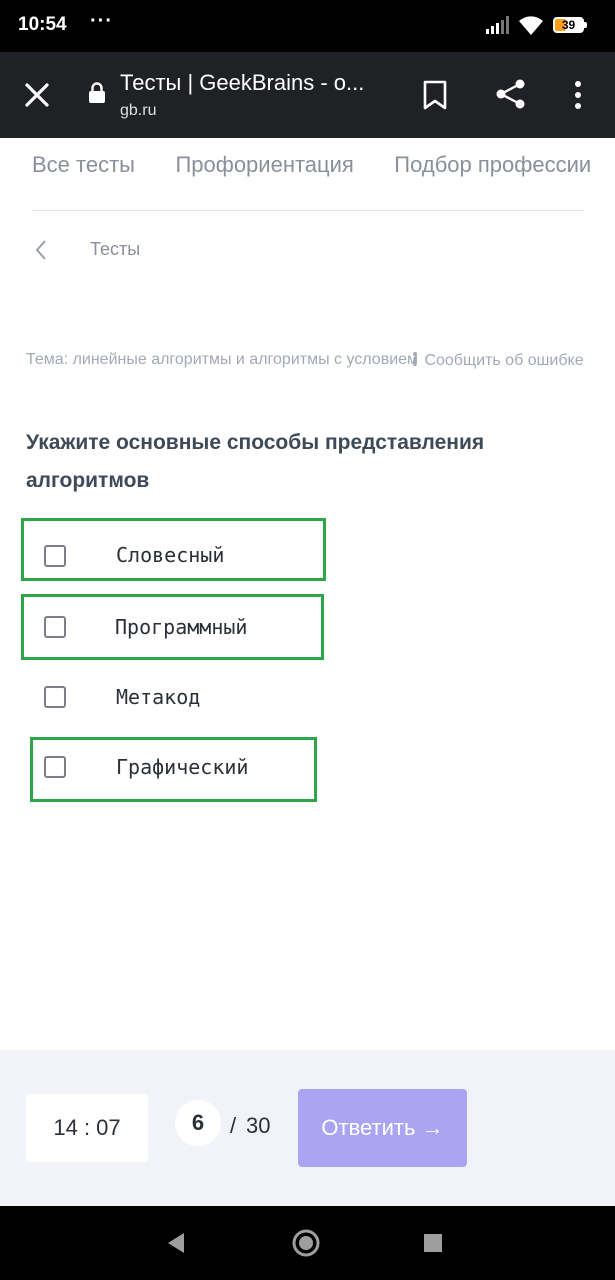  I want to click on status-notification-dots: ···, so click(101, 21).